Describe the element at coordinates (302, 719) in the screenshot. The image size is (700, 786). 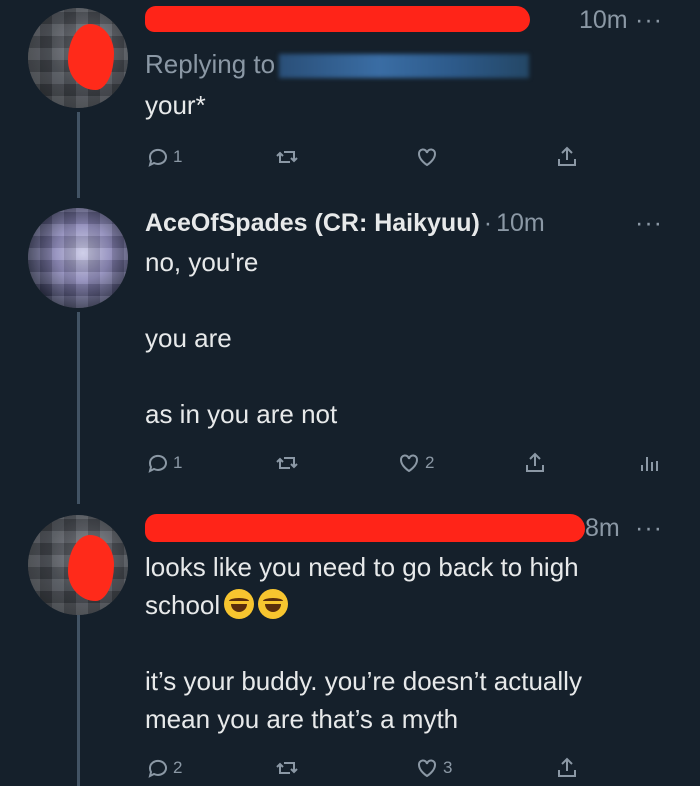
I see `tweet-line: mean you are that’s a myth` at that location.